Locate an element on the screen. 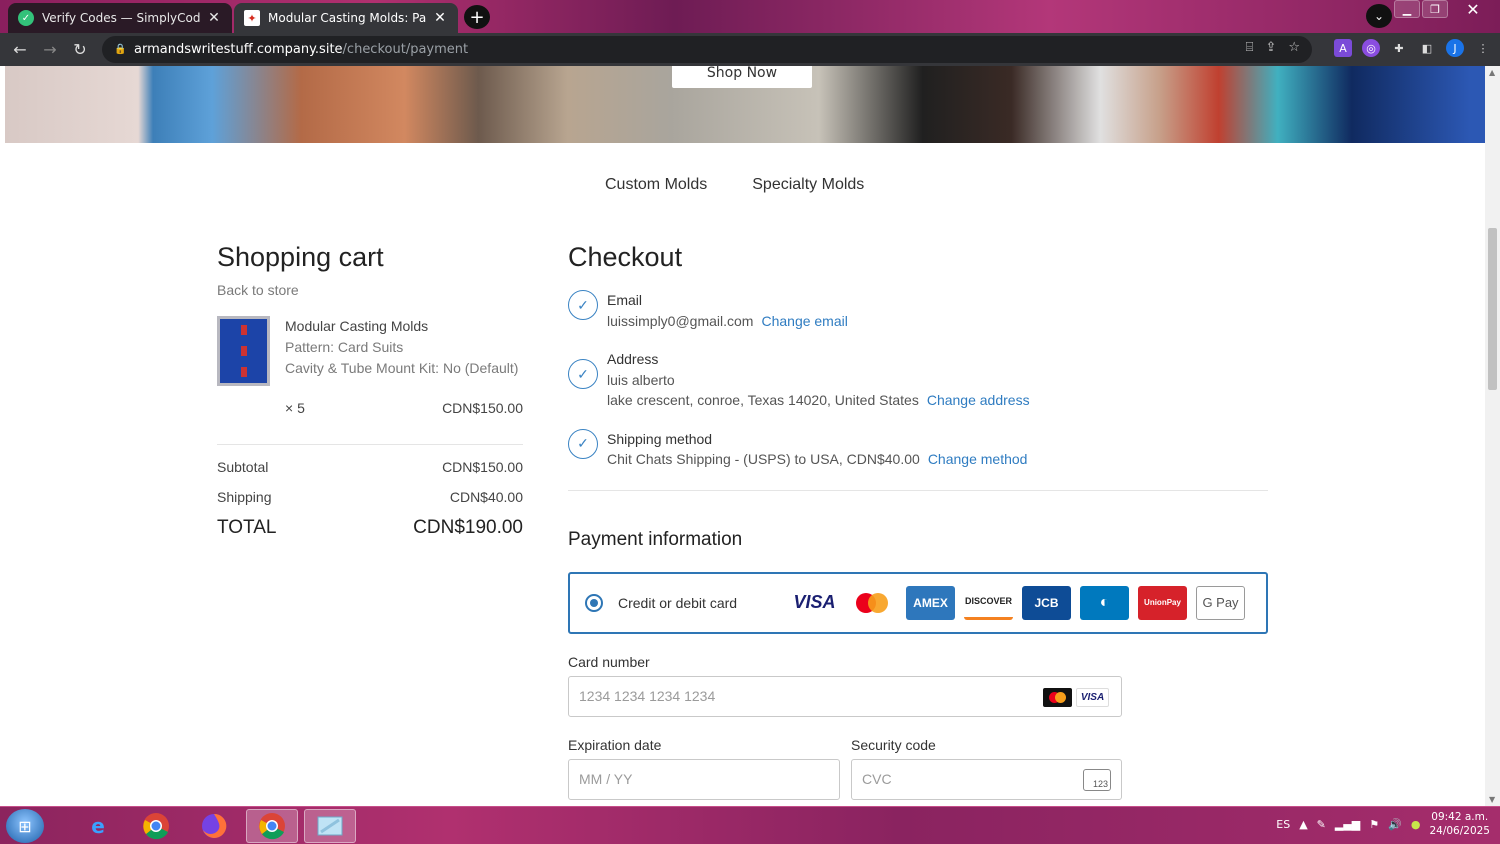 This screenshot has height=844, width=1500. product-thumbnail is located at coordinates (243, 351).